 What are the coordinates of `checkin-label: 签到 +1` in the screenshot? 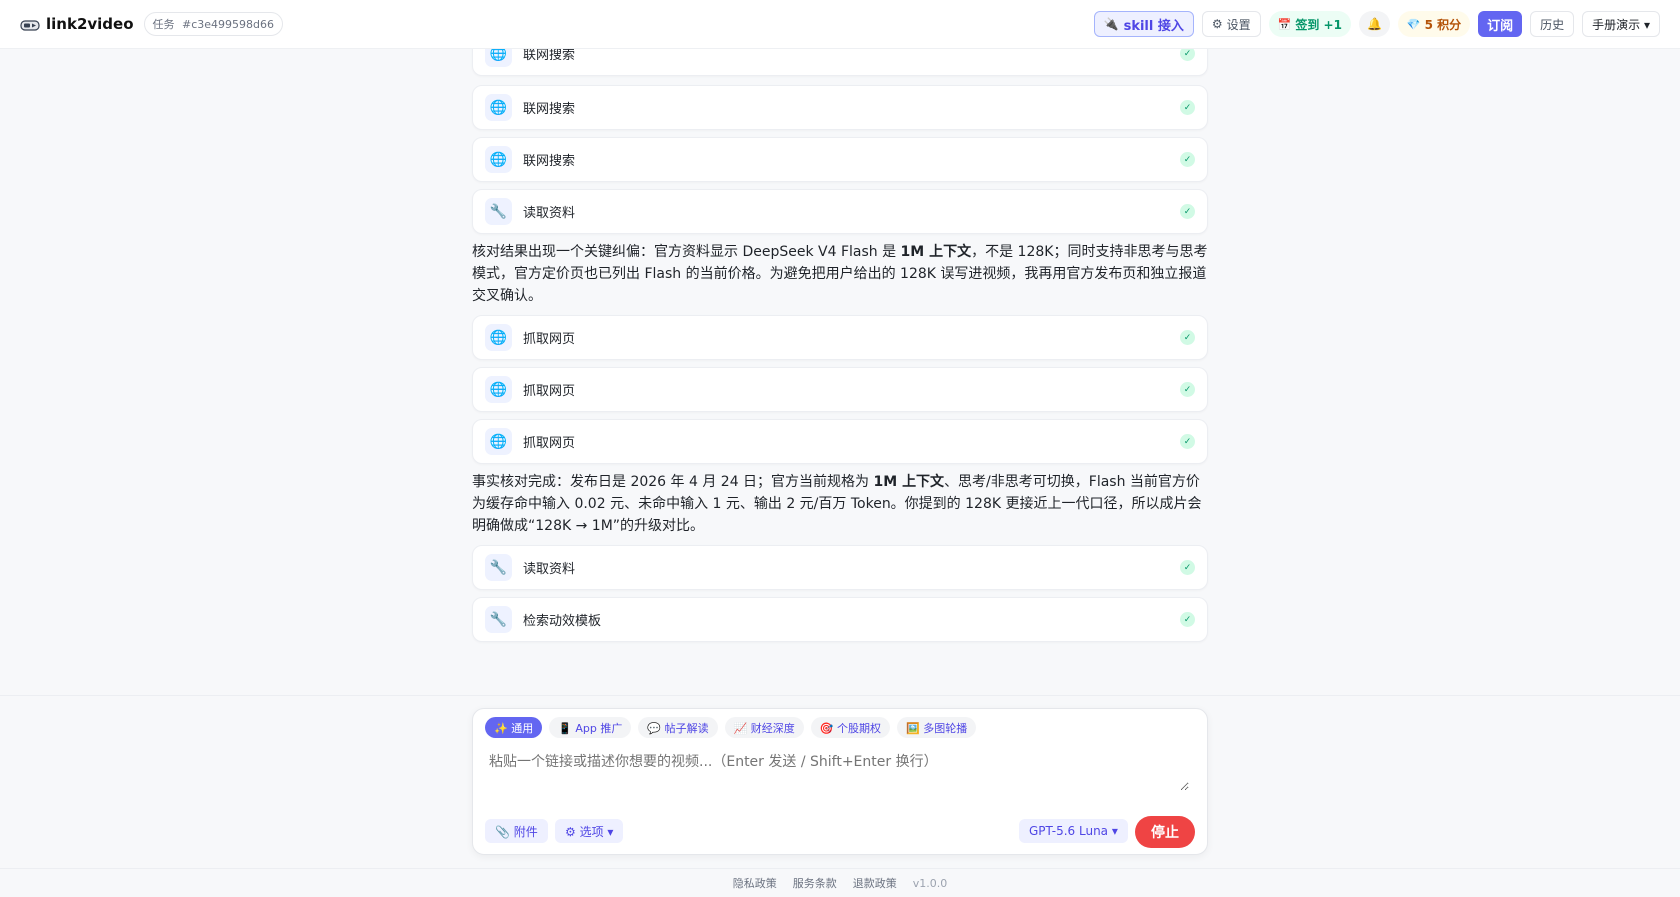 It's located at (1318, 24).